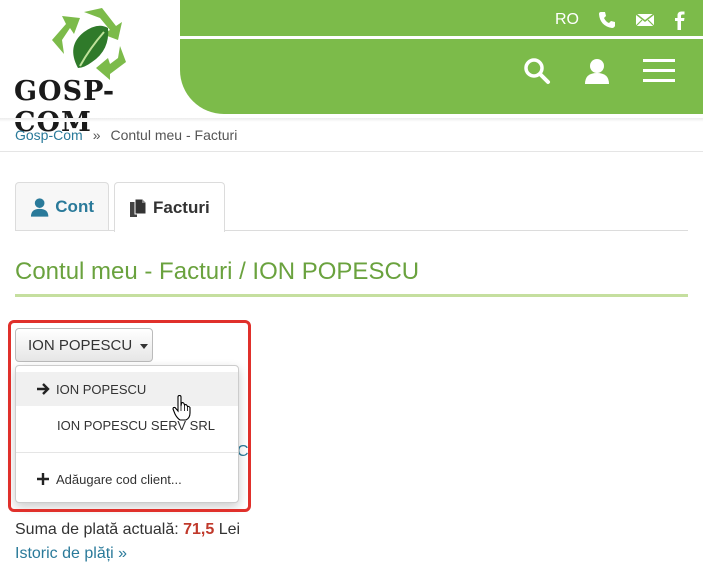 This screenshot has height=571, width=703. I want to click on currency-label: Lei, so click(229, 529).